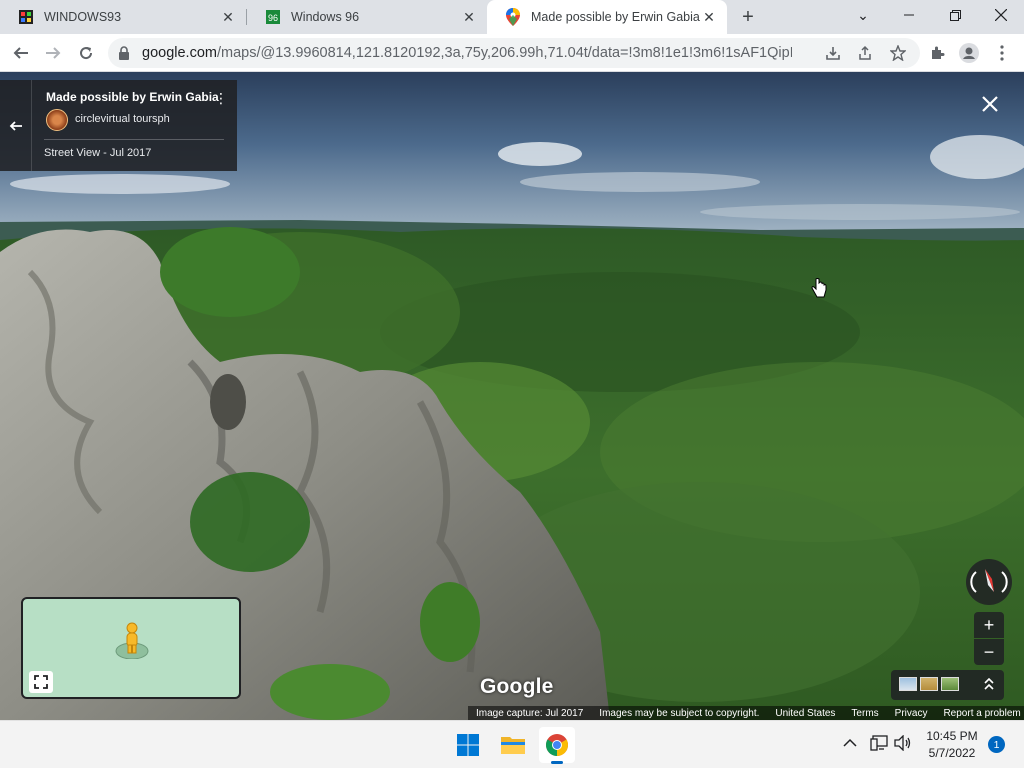 This screenshot has height=768, width=1024. What do you see at coordinates (952, 753) in the screenshot?
I see `clock-date: 5/7/2022` at bounding box center [952, 753].